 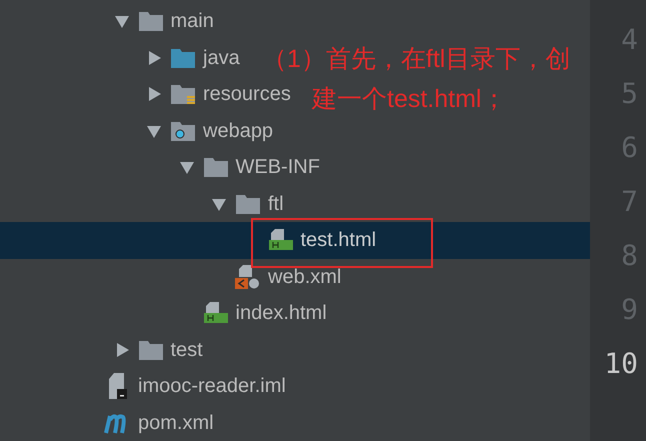 I want to click on tree-item: pom.xml, so click(x=176, y=422).